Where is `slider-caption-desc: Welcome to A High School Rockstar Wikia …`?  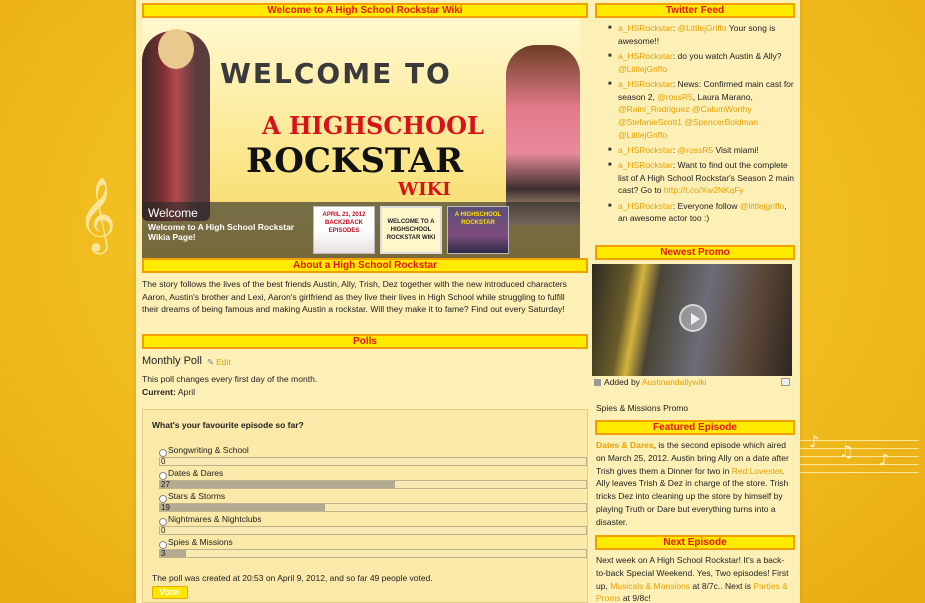
slider-caption-desc: Welcome to A High School Rockstar Wikia … is located at coordinates (221, 232).